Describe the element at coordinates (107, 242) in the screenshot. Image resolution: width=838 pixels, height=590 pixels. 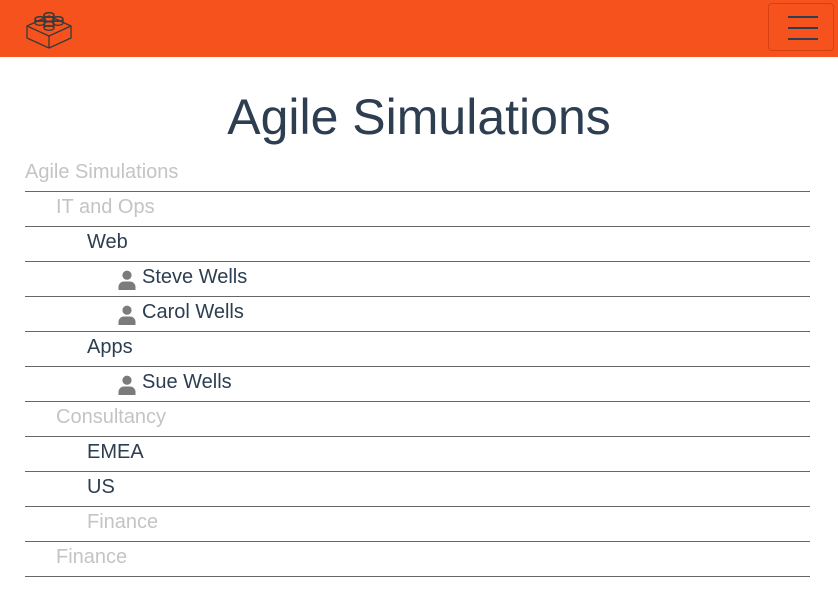
I see `tree-item-label: Web` at that location.